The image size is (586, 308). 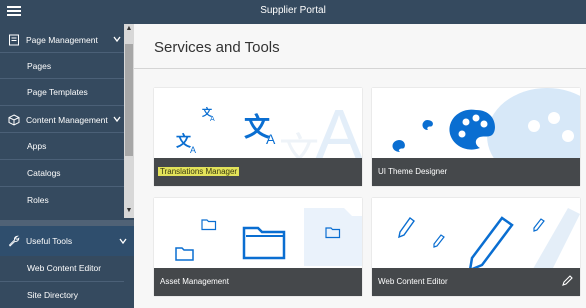 What do you see at coordinates (49, 241) in the screenshot?
I see `sidebar-group-label: Useful Tools` at bounding box center [49, 241].